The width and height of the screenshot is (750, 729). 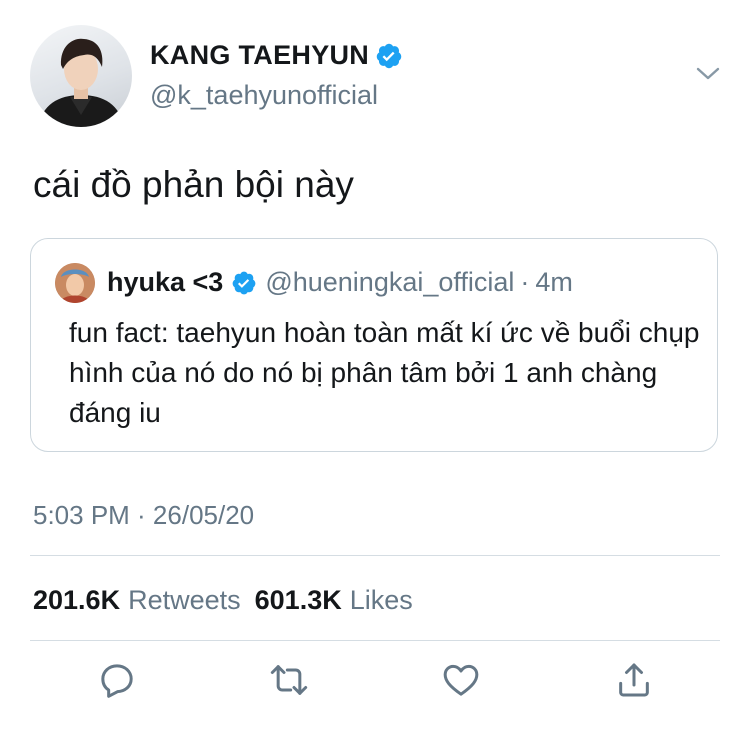 I want to click on author-handle: @k_taehyunofficial, so click(x=264, y=95).